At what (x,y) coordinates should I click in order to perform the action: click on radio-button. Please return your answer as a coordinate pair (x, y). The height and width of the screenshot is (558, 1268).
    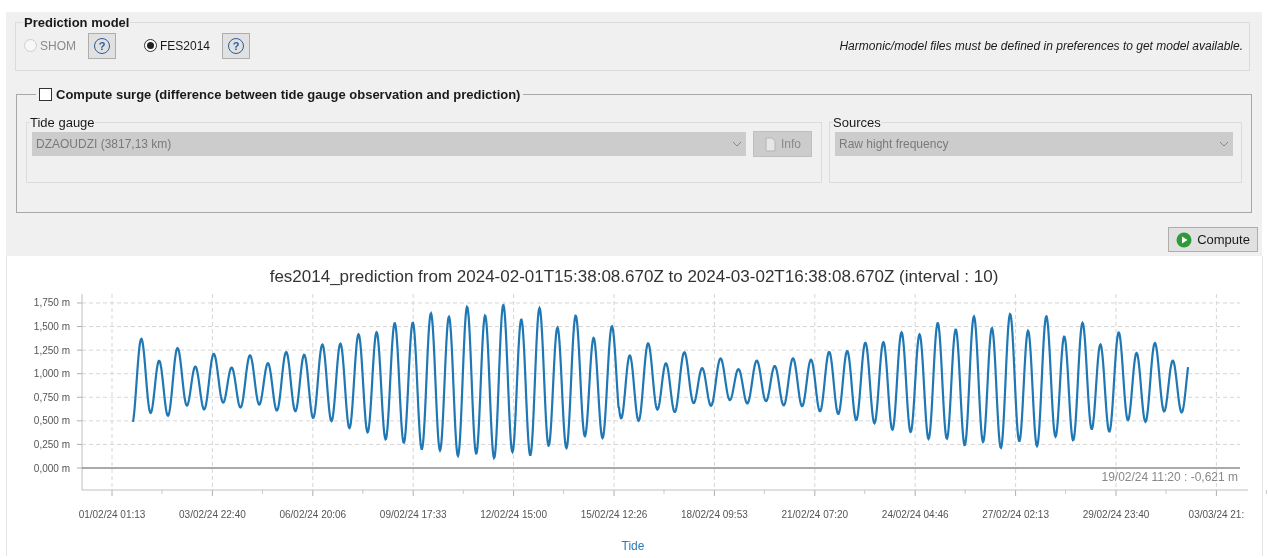
    Looking at the image, I should click on (150, 45).